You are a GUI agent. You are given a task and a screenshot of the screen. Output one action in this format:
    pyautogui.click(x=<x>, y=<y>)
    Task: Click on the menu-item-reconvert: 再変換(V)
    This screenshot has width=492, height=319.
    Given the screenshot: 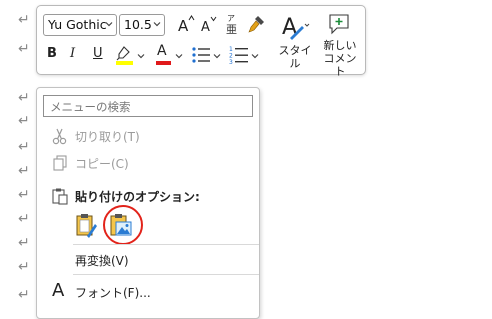 What is the action you would take?
    pyautogui.click(x=148, y=260)
    